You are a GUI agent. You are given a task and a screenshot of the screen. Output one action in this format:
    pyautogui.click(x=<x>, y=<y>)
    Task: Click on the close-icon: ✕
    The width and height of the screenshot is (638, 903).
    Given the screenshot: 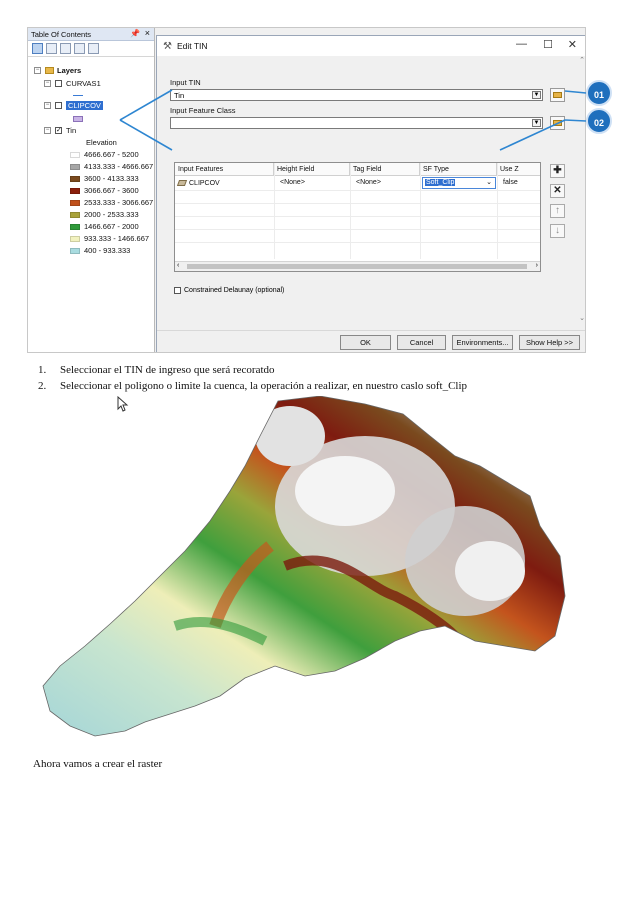 What is the action you would take?
    pyautogui.click(x=572, y=44)
    